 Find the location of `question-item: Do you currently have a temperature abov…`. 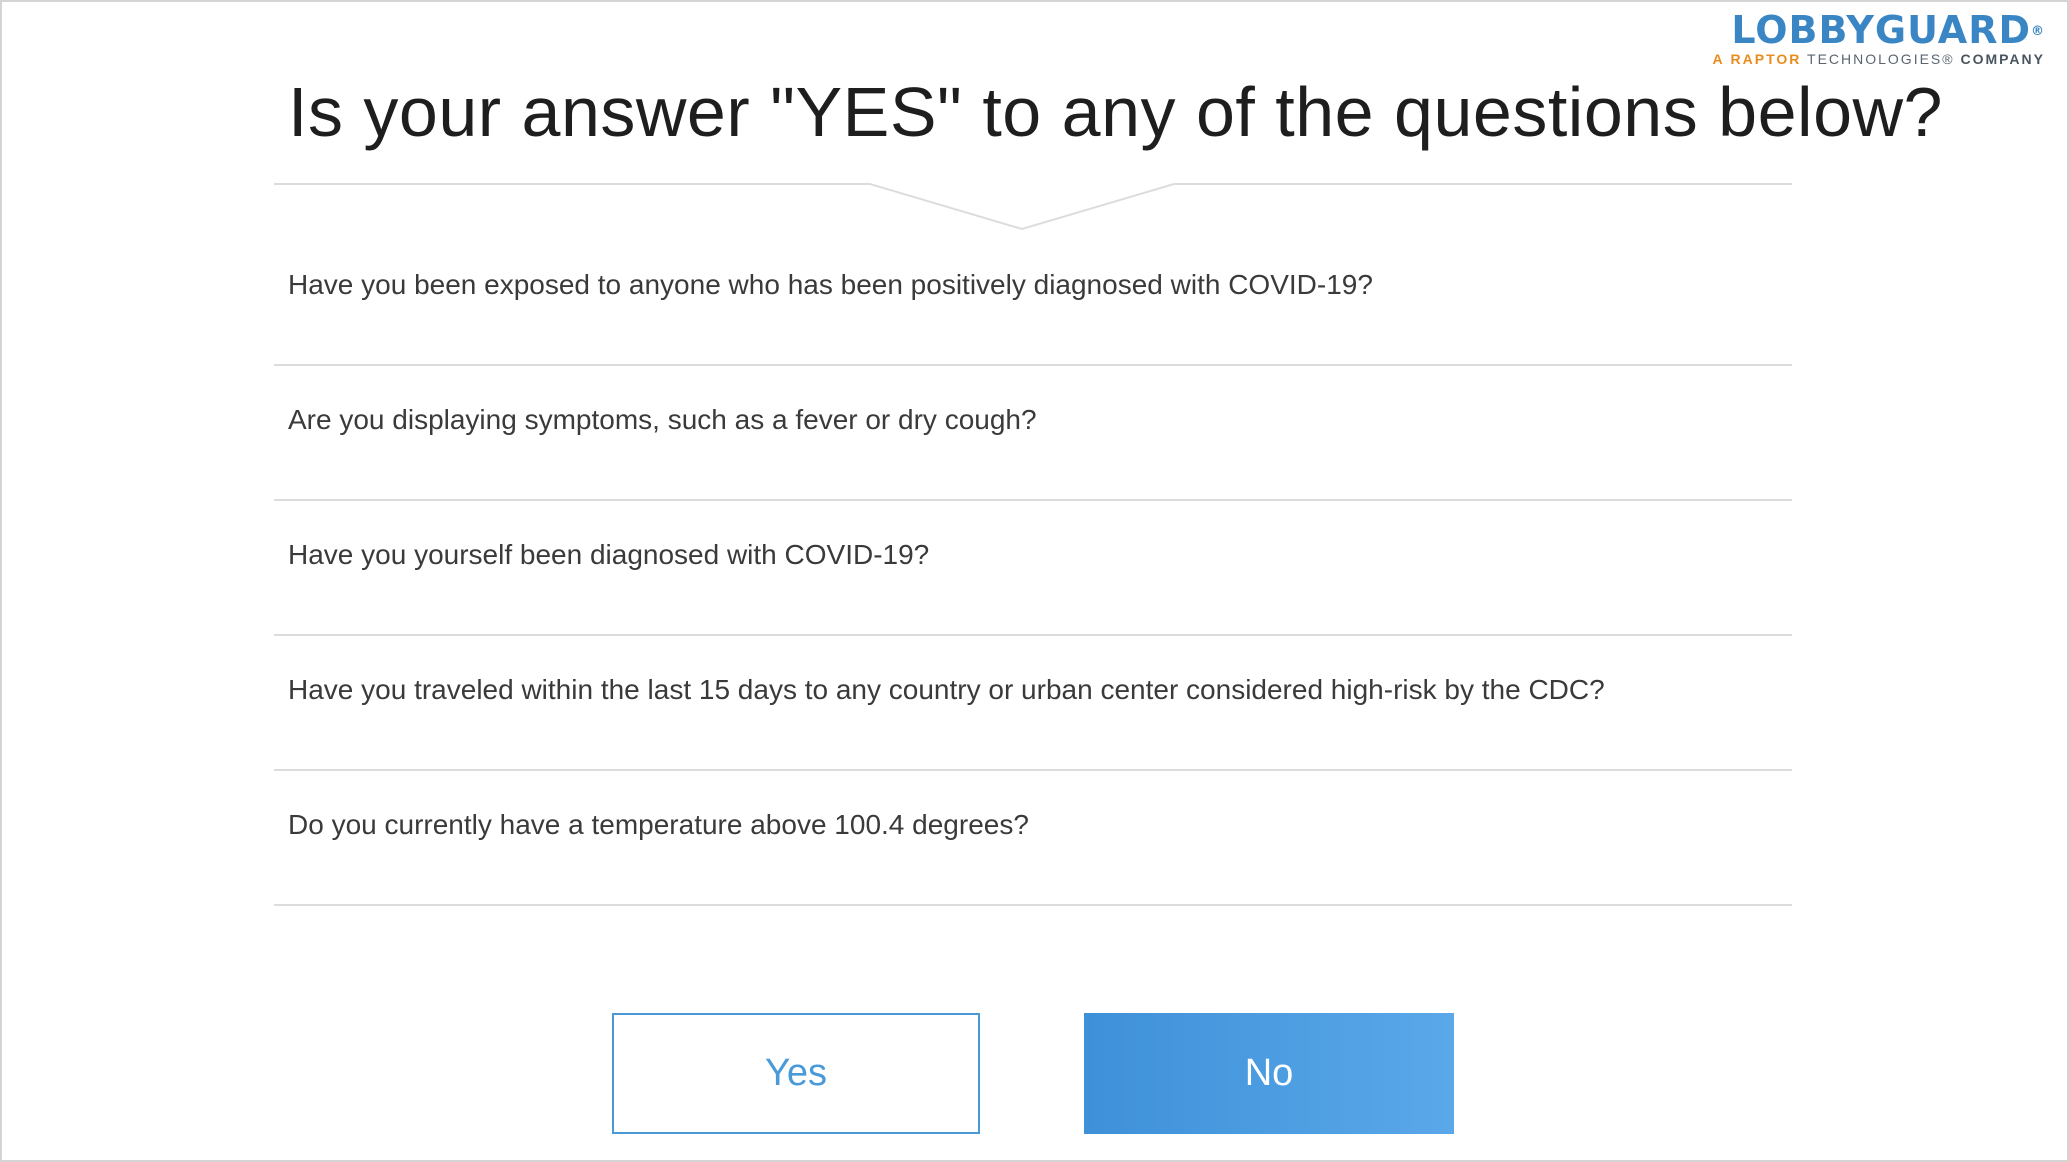

question-item: Do you currently have a temperature abov… is located at coordinates (1033, 838).